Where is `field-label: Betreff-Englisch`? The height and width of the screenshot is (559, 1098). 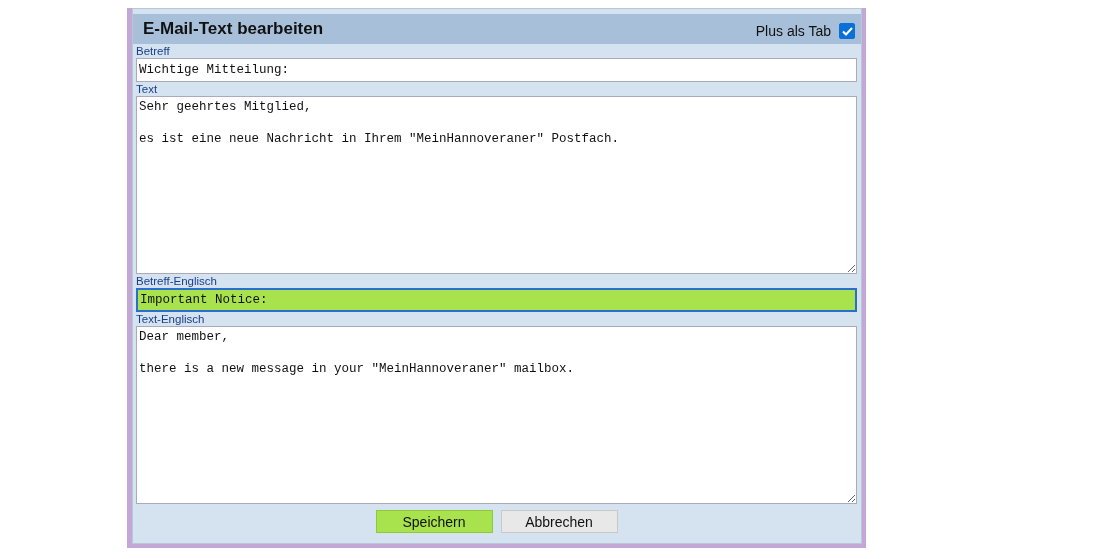
field-label: Betreff-Englisch is located at coordinates (177, 281).